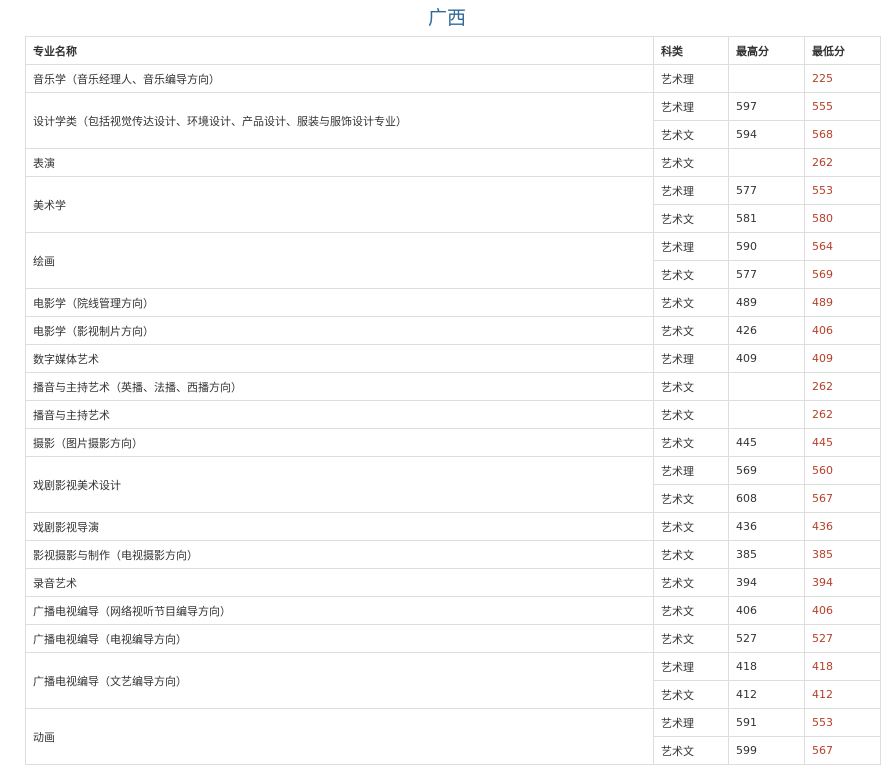 This screenshot has width=894, height=779. I want to click on header-category: 科类, so click(691, 50).